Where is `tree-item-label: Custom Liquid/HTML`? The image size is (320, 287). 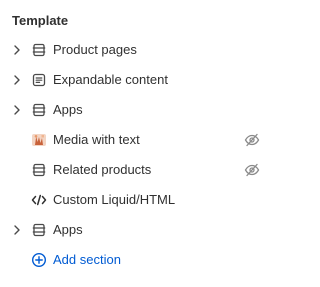 tree-item-label: Custom Liquid/HTML is located at coordinates (114, 199).